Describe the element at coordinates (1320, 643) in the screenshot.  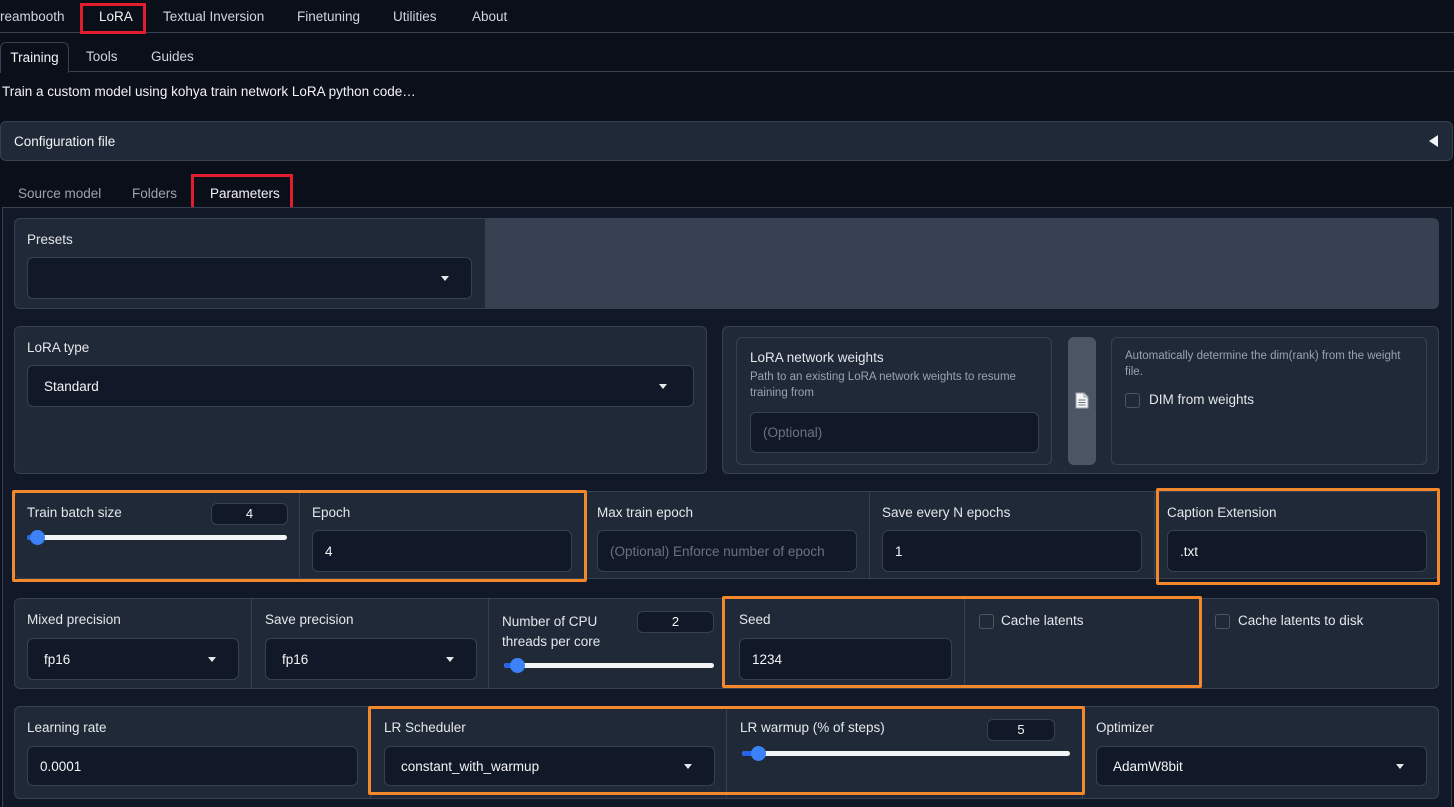
I see `cache-latents-to-disk-cell: Cache latents to disk` at that location.